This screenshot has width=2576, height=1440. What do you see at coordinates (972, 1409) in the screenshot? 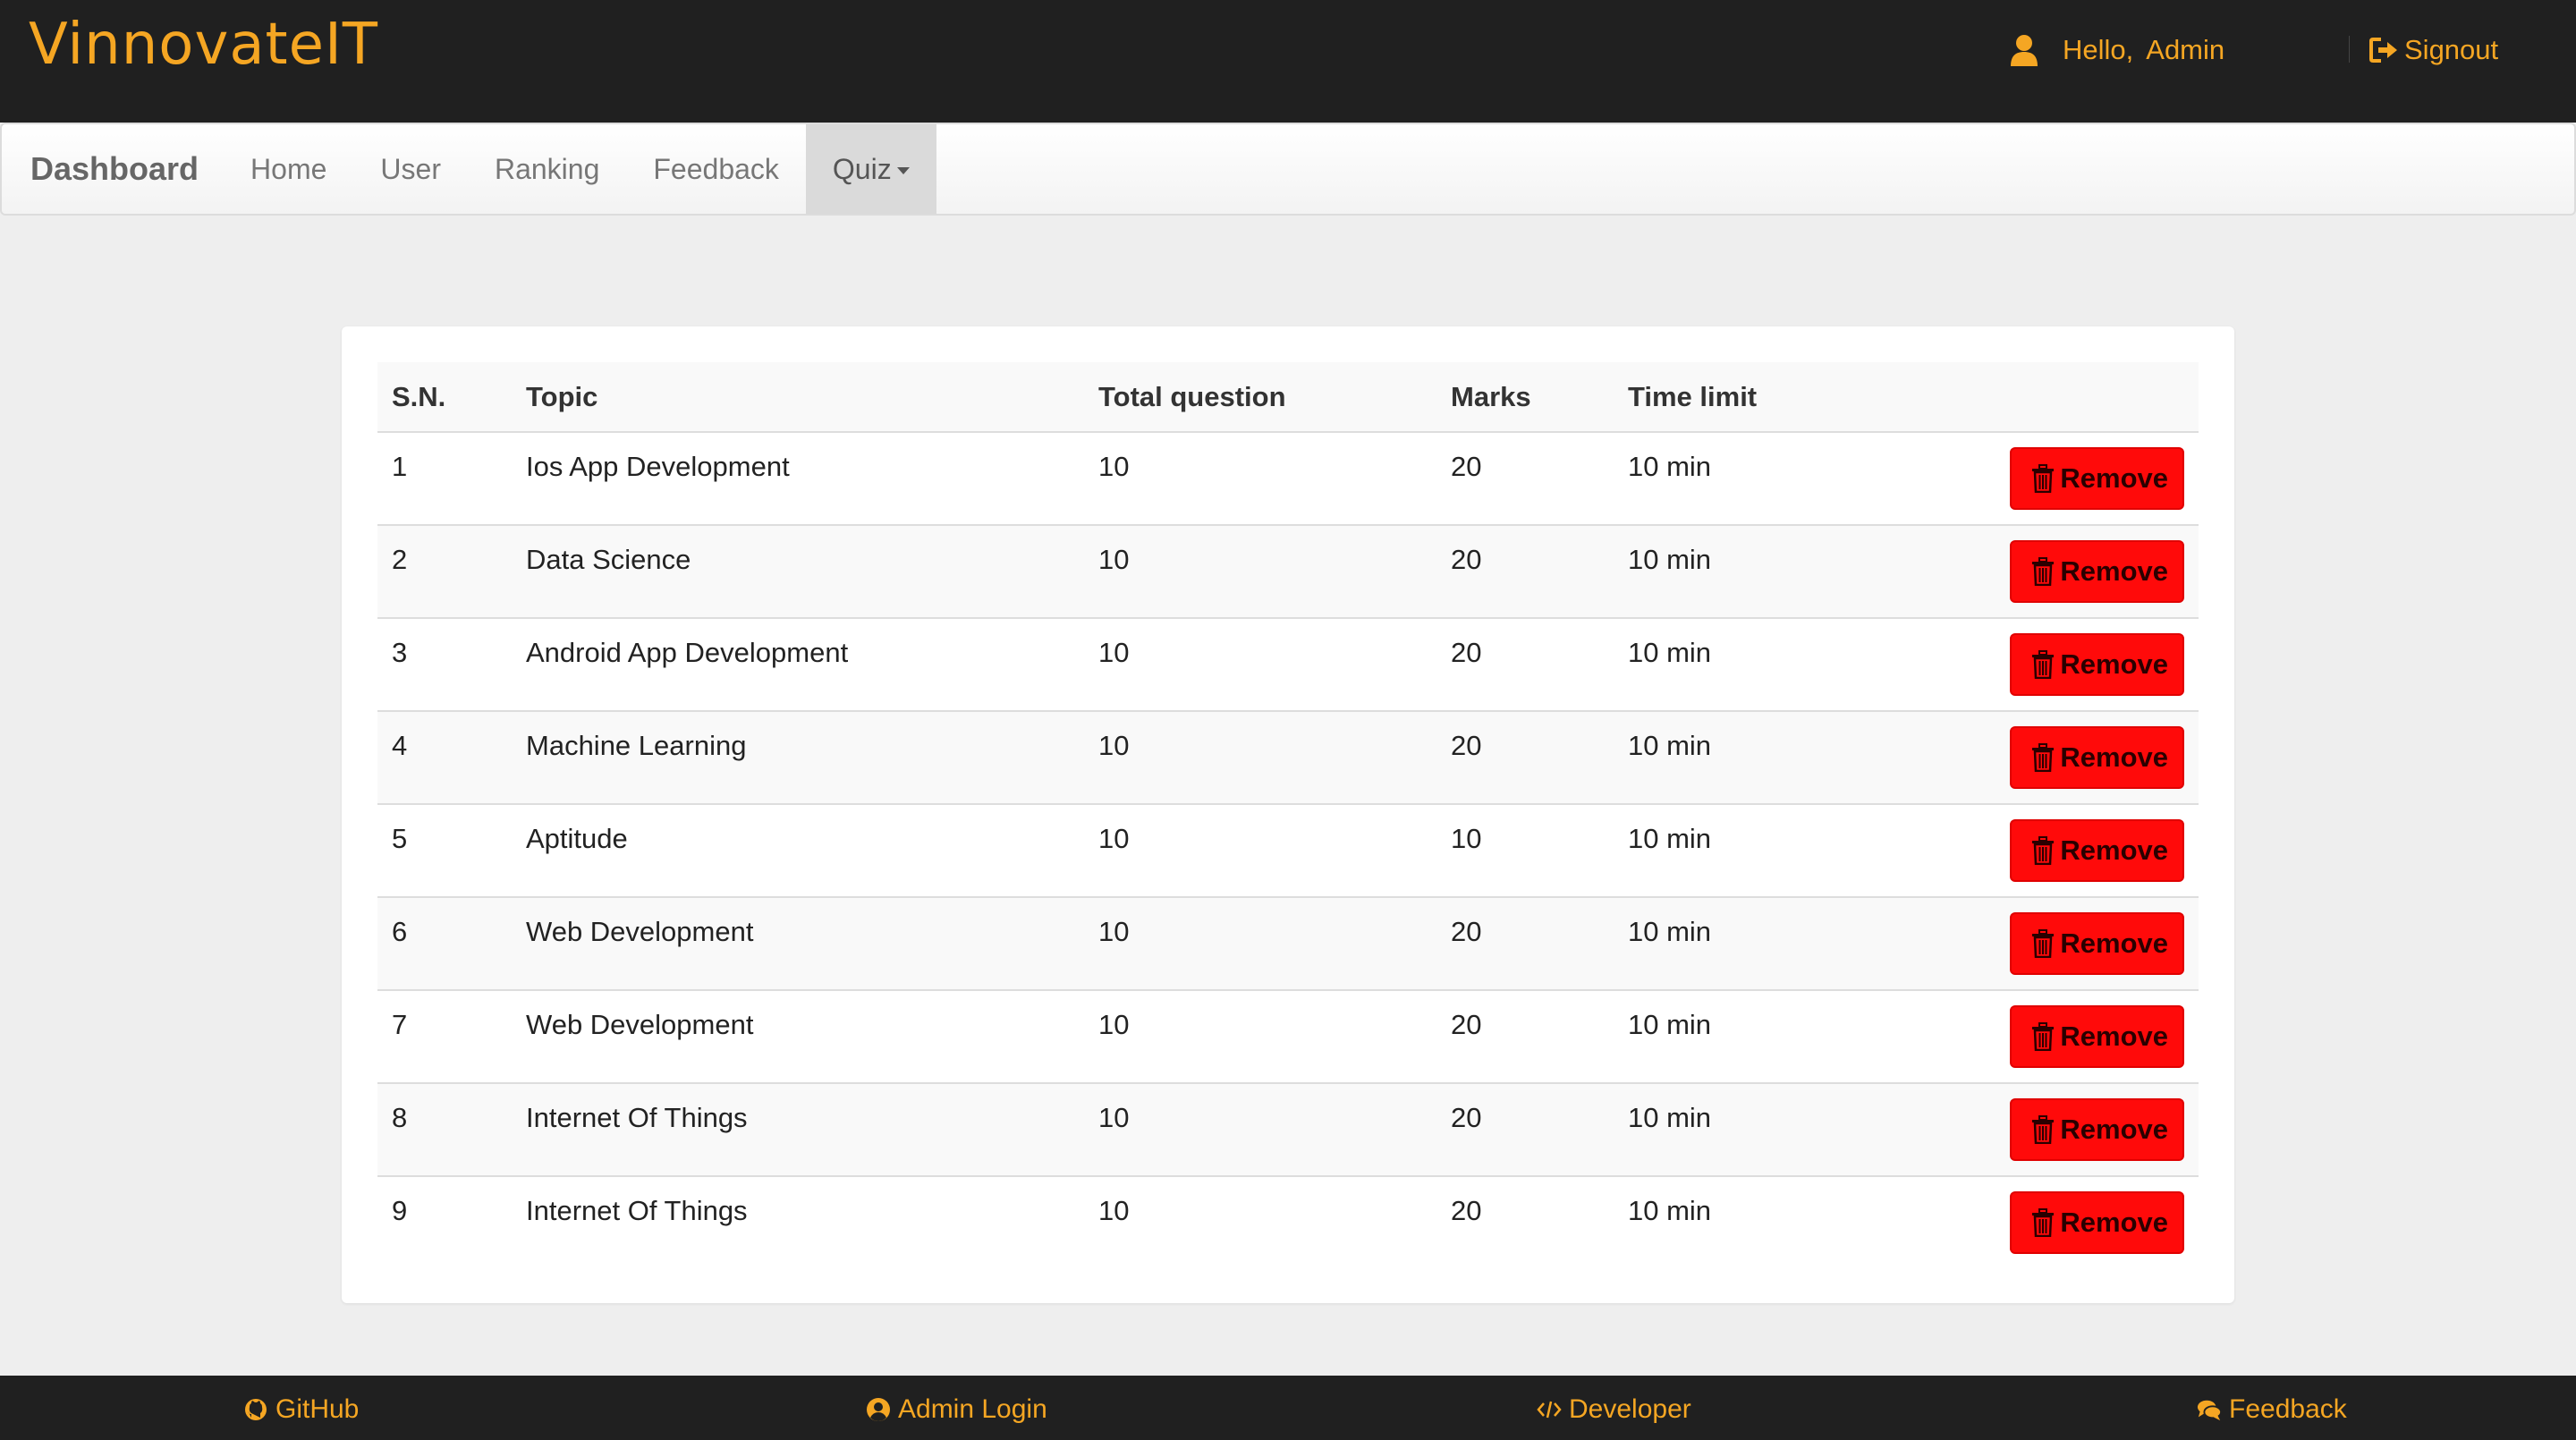
I see `admin-login-label: Admin Login` at bounding box center [972, 1409].